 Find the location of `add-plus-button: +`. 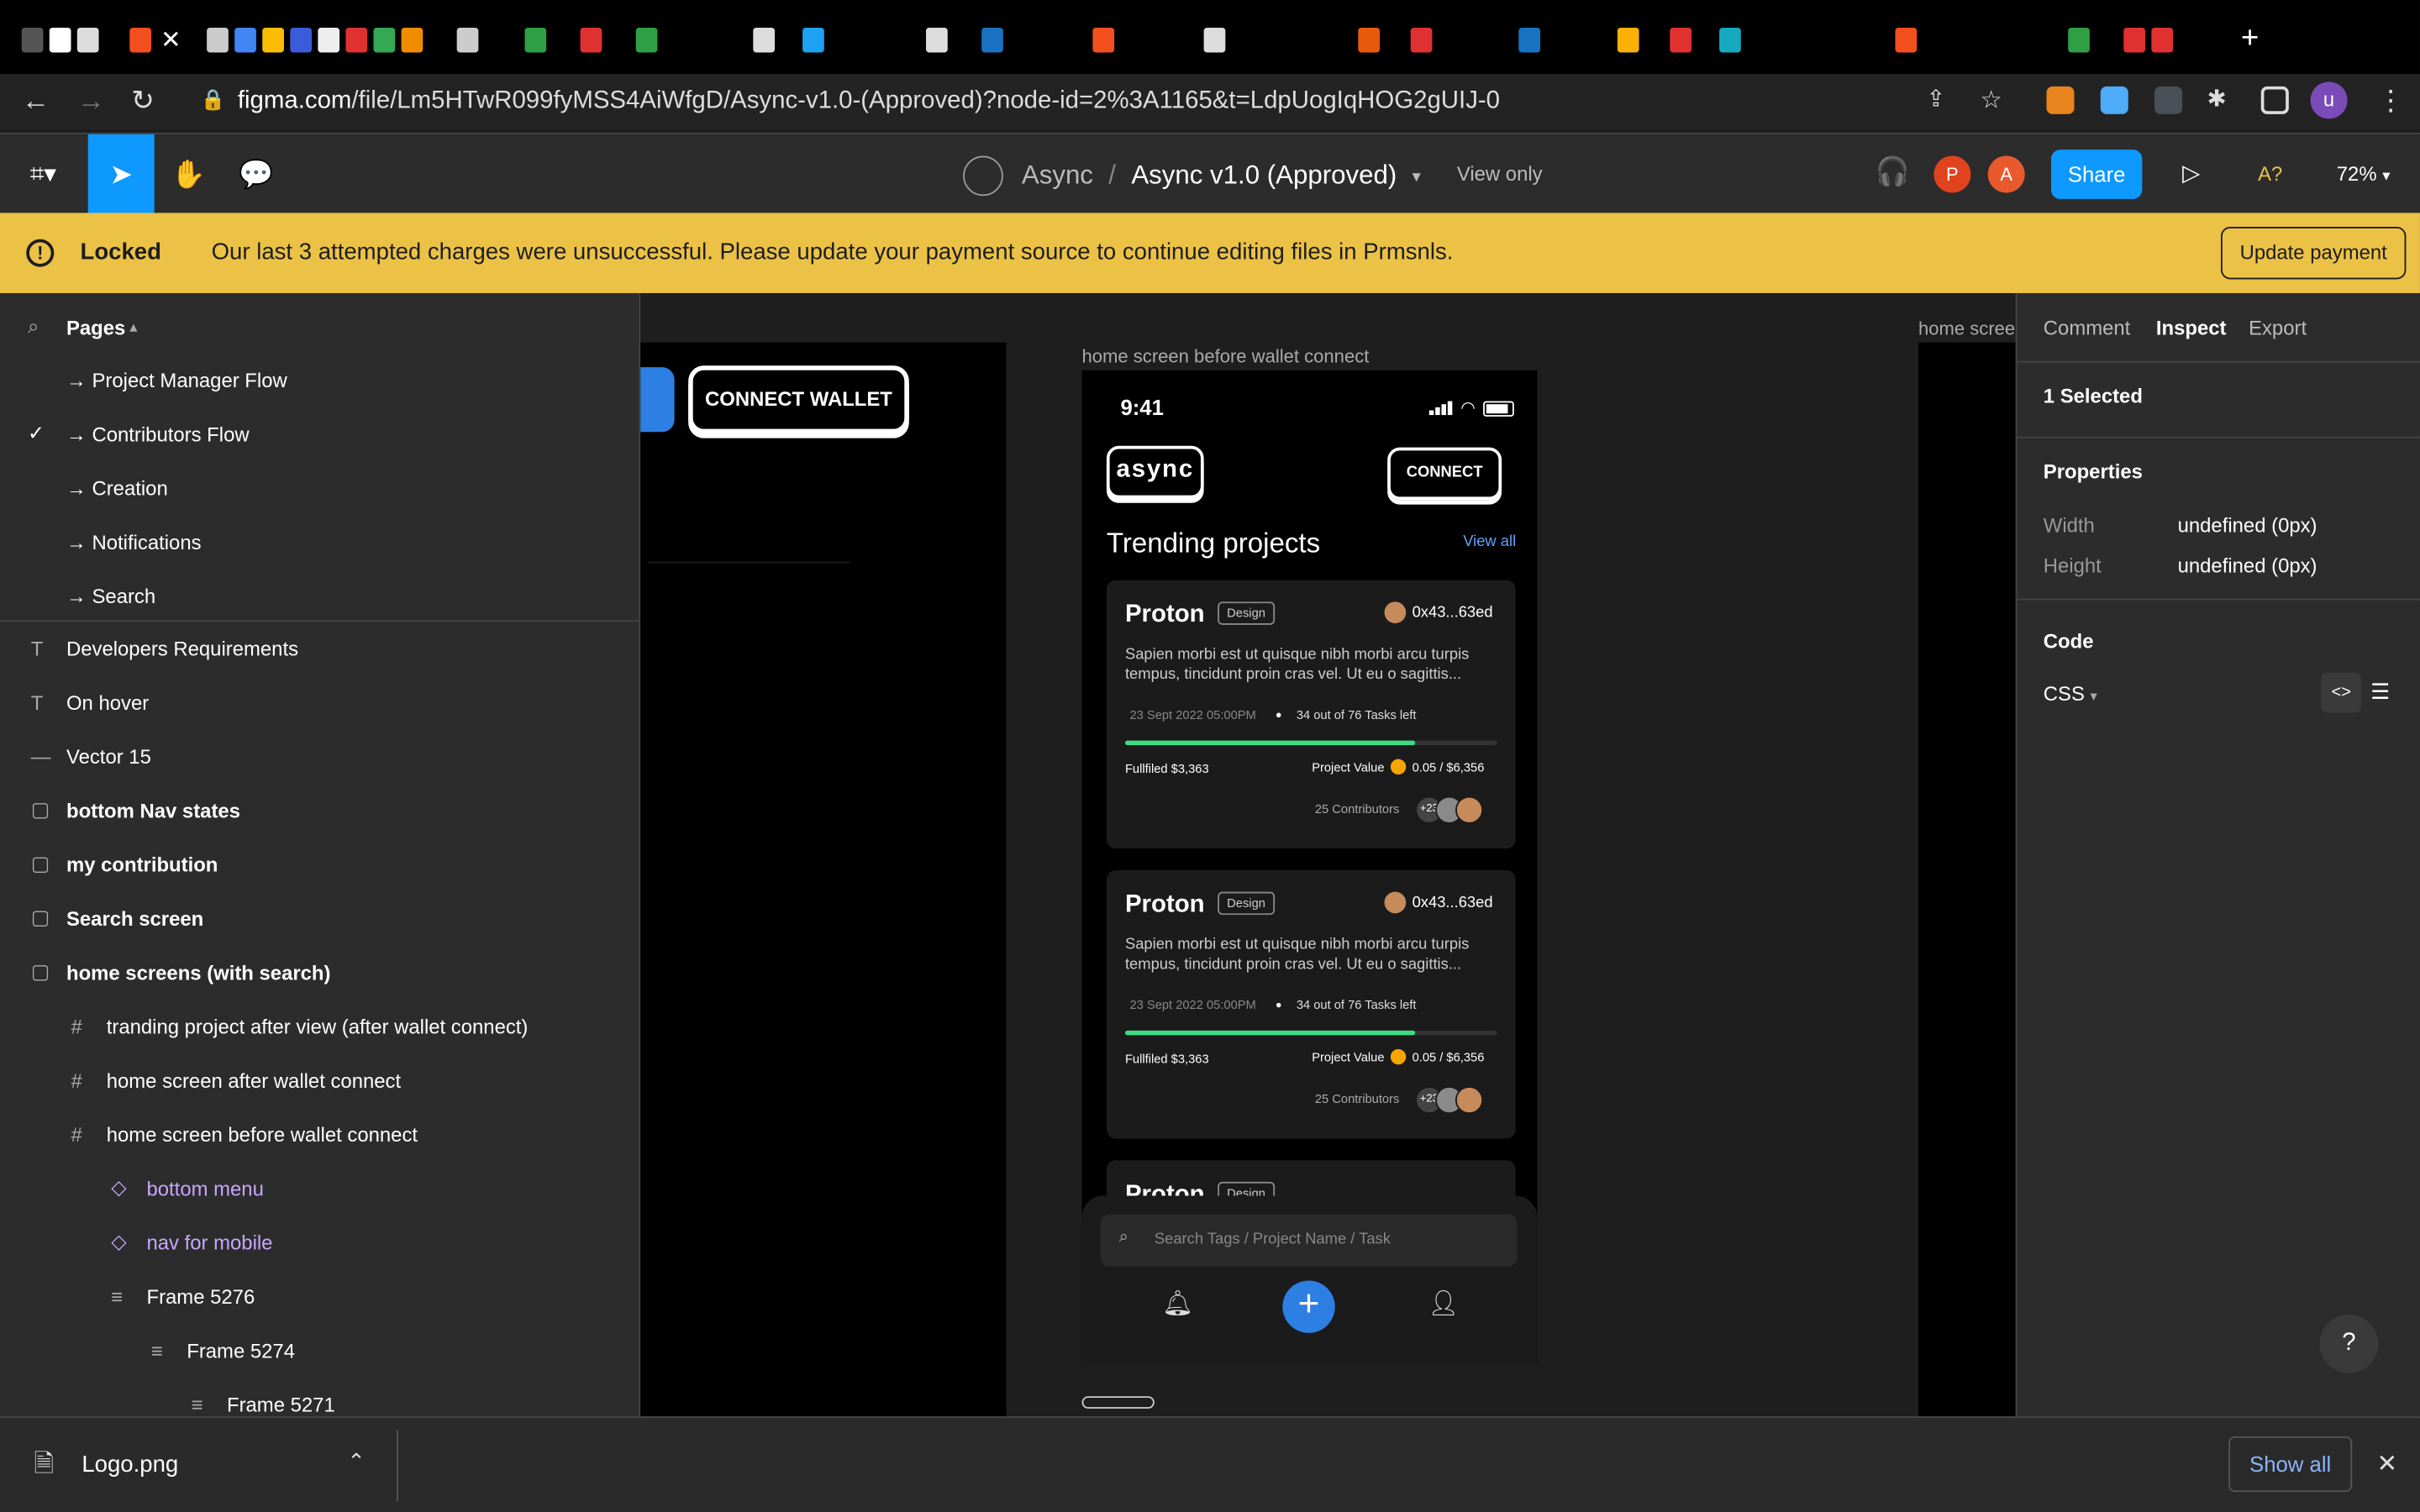

add-plus-button: + is located at coordinates (1308, 1306).